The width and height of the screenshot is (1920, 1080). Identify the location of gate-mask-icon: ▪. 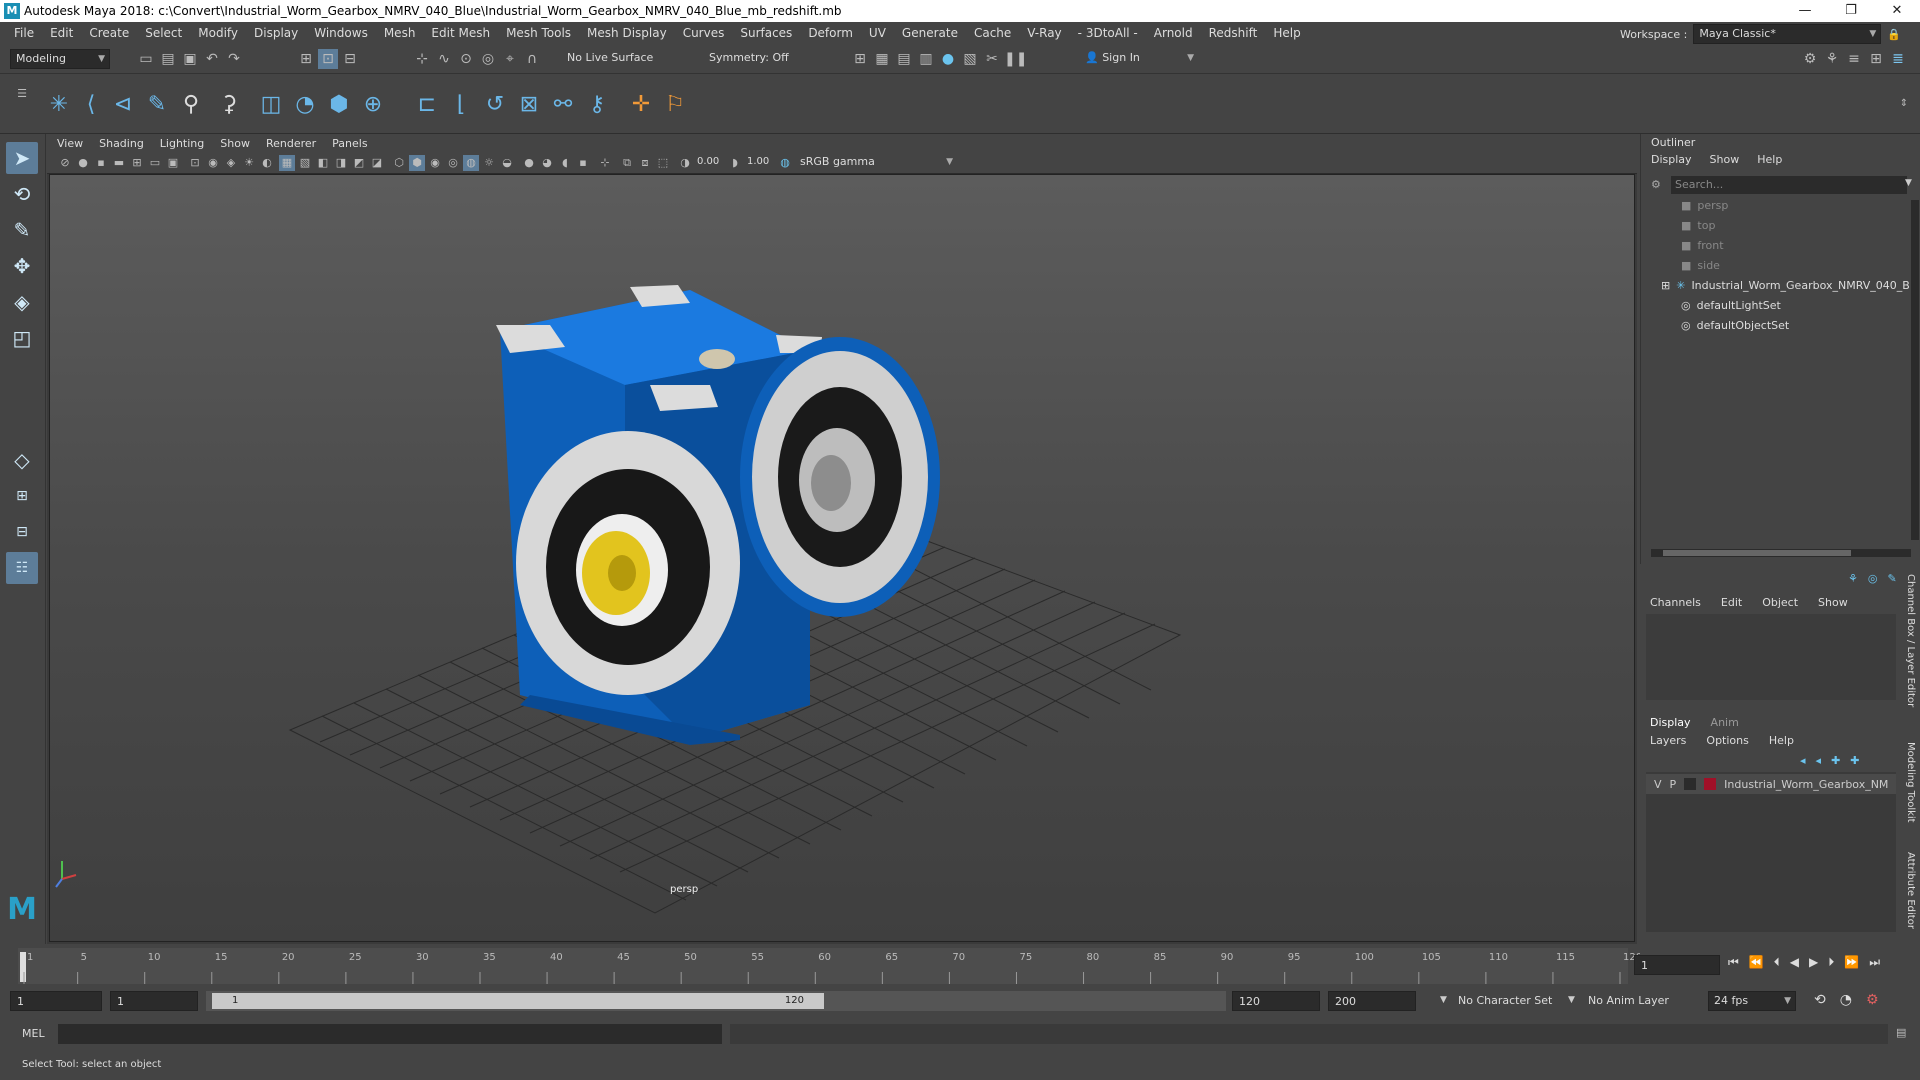
(583, 163).